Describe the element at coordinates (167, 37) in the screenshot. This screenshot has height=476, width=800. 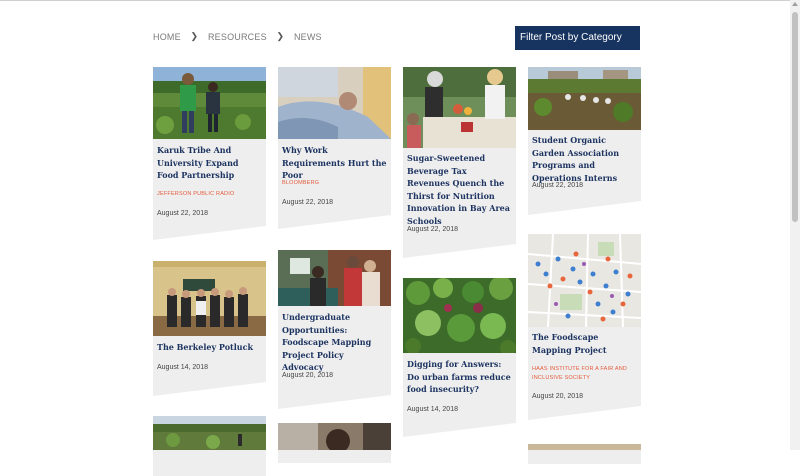
I see `breadcrumb-home: HOME` at that location.